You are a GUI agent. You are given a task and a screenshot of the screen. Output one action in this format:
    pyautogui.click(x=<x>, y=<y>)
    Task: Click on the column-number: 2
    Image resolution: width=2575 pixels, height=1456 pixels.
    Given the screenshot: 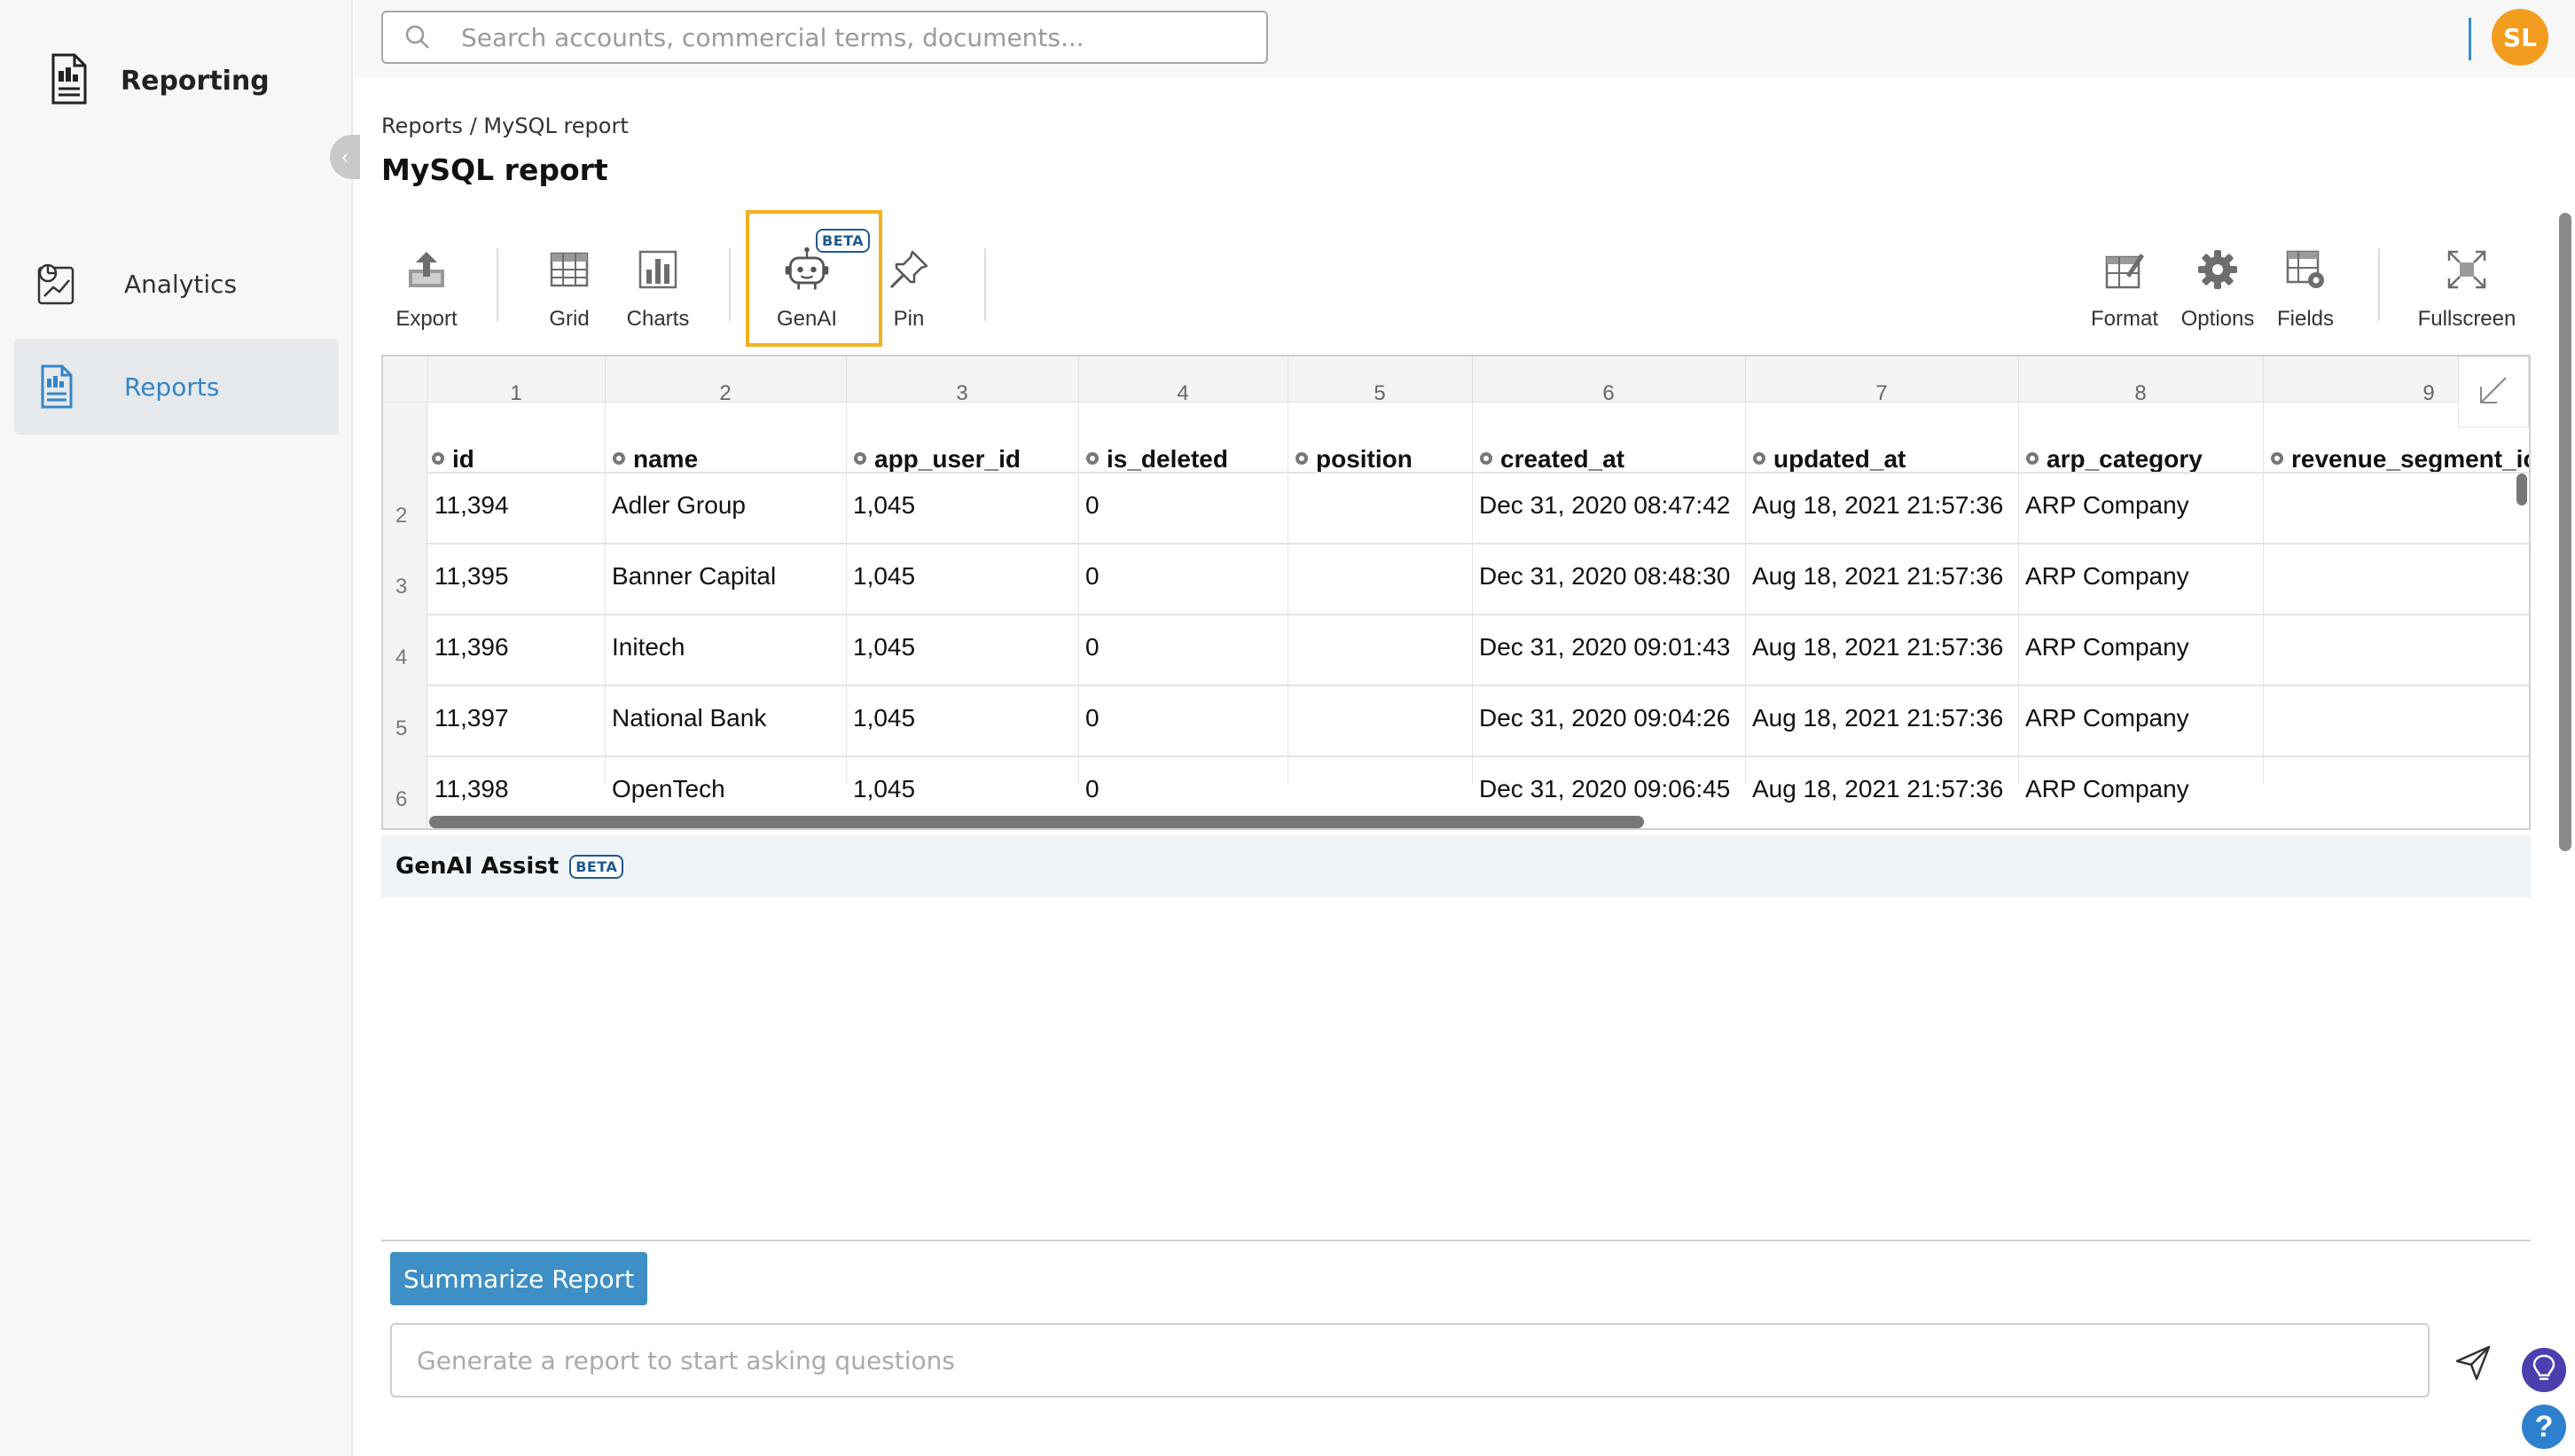 What is the action you would take?
    pyautogui.click(x=725, y=393)
    